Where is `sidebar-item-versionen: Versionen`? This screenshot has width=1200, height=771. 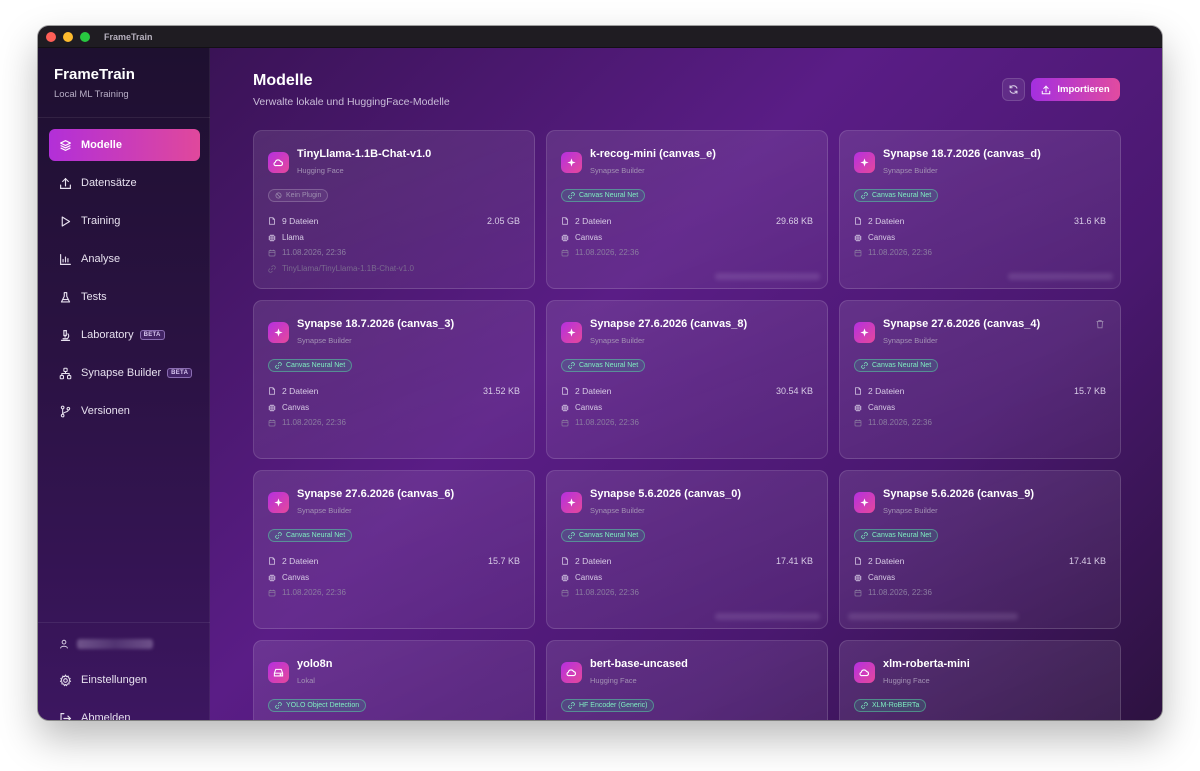
sidebar-item-versionen: Versionen is located at coordinates (124, 411).